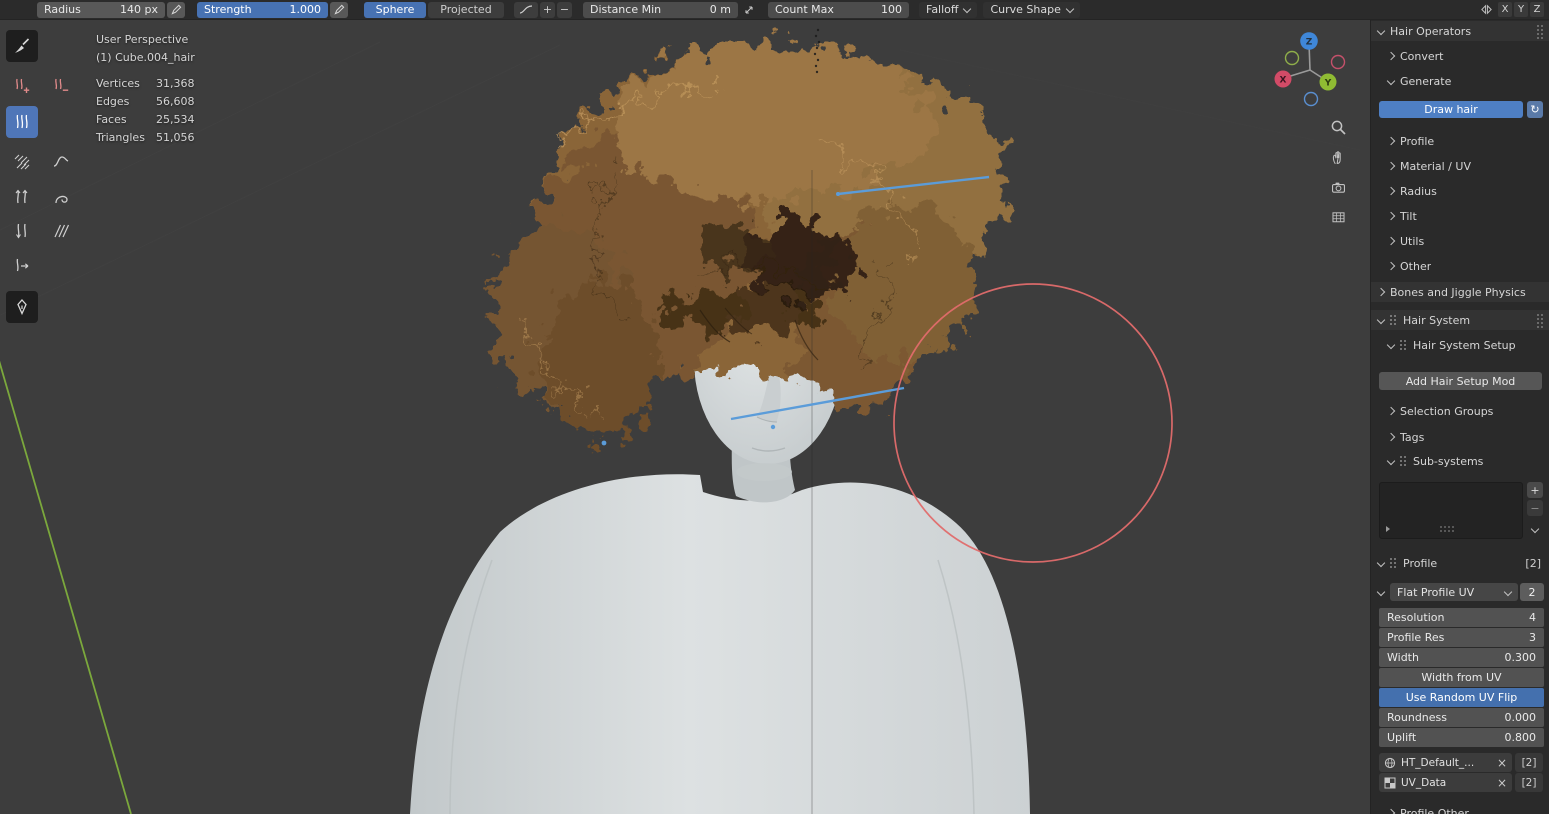 The width and height of the screenshot is (1549, 814). Describe the element at coordinates (1460, 437) in the screenshot. I see `panel-section-tags: Tags` at that location.